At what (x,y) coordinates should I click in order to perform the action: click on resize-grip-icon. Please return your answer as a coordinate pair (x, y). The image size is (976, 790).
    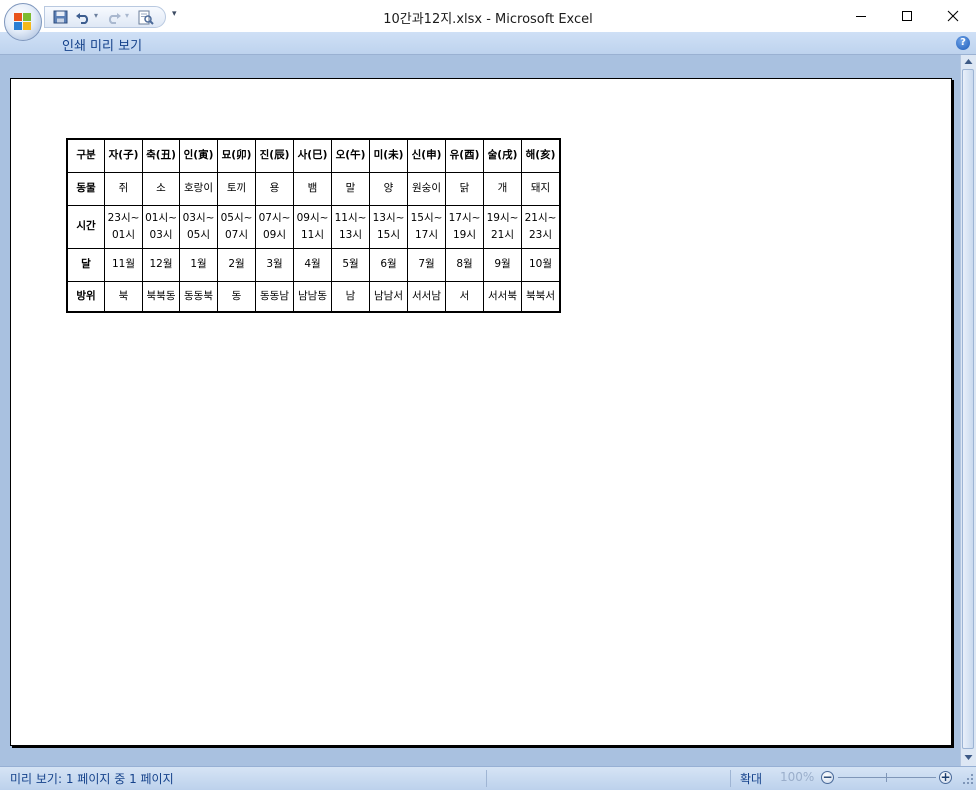
    Looking at the image, I should click on (968, 779).